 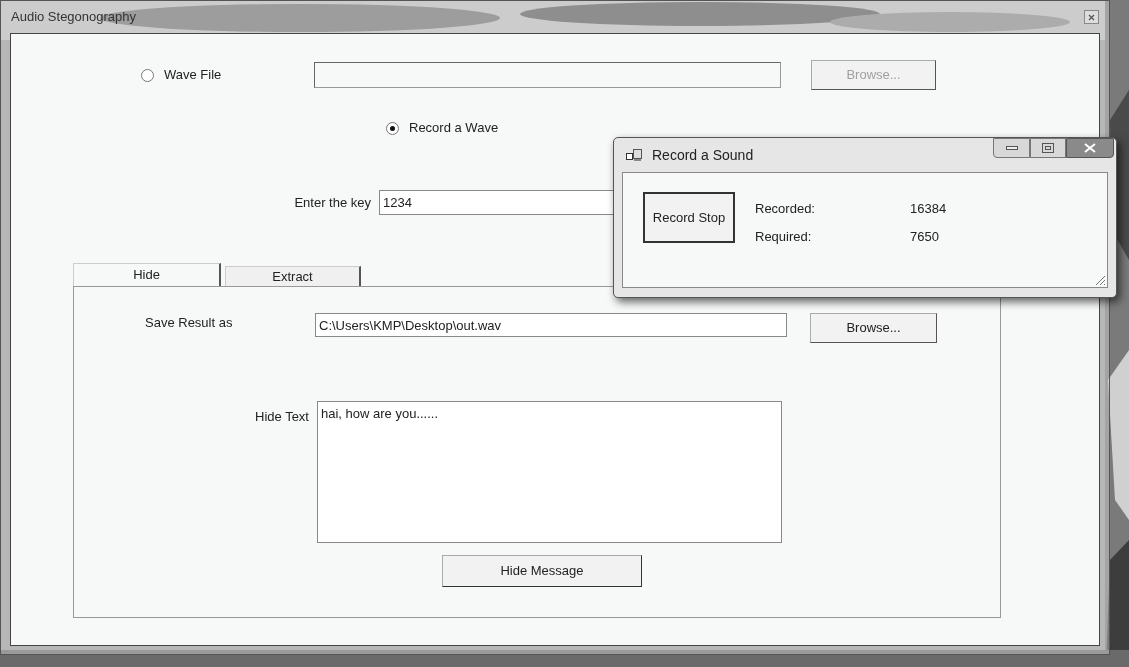 What do you see at coordinates (924, 236) in the screenshot?
I see `stat-value: 7650` at bounding box center [924, 236].